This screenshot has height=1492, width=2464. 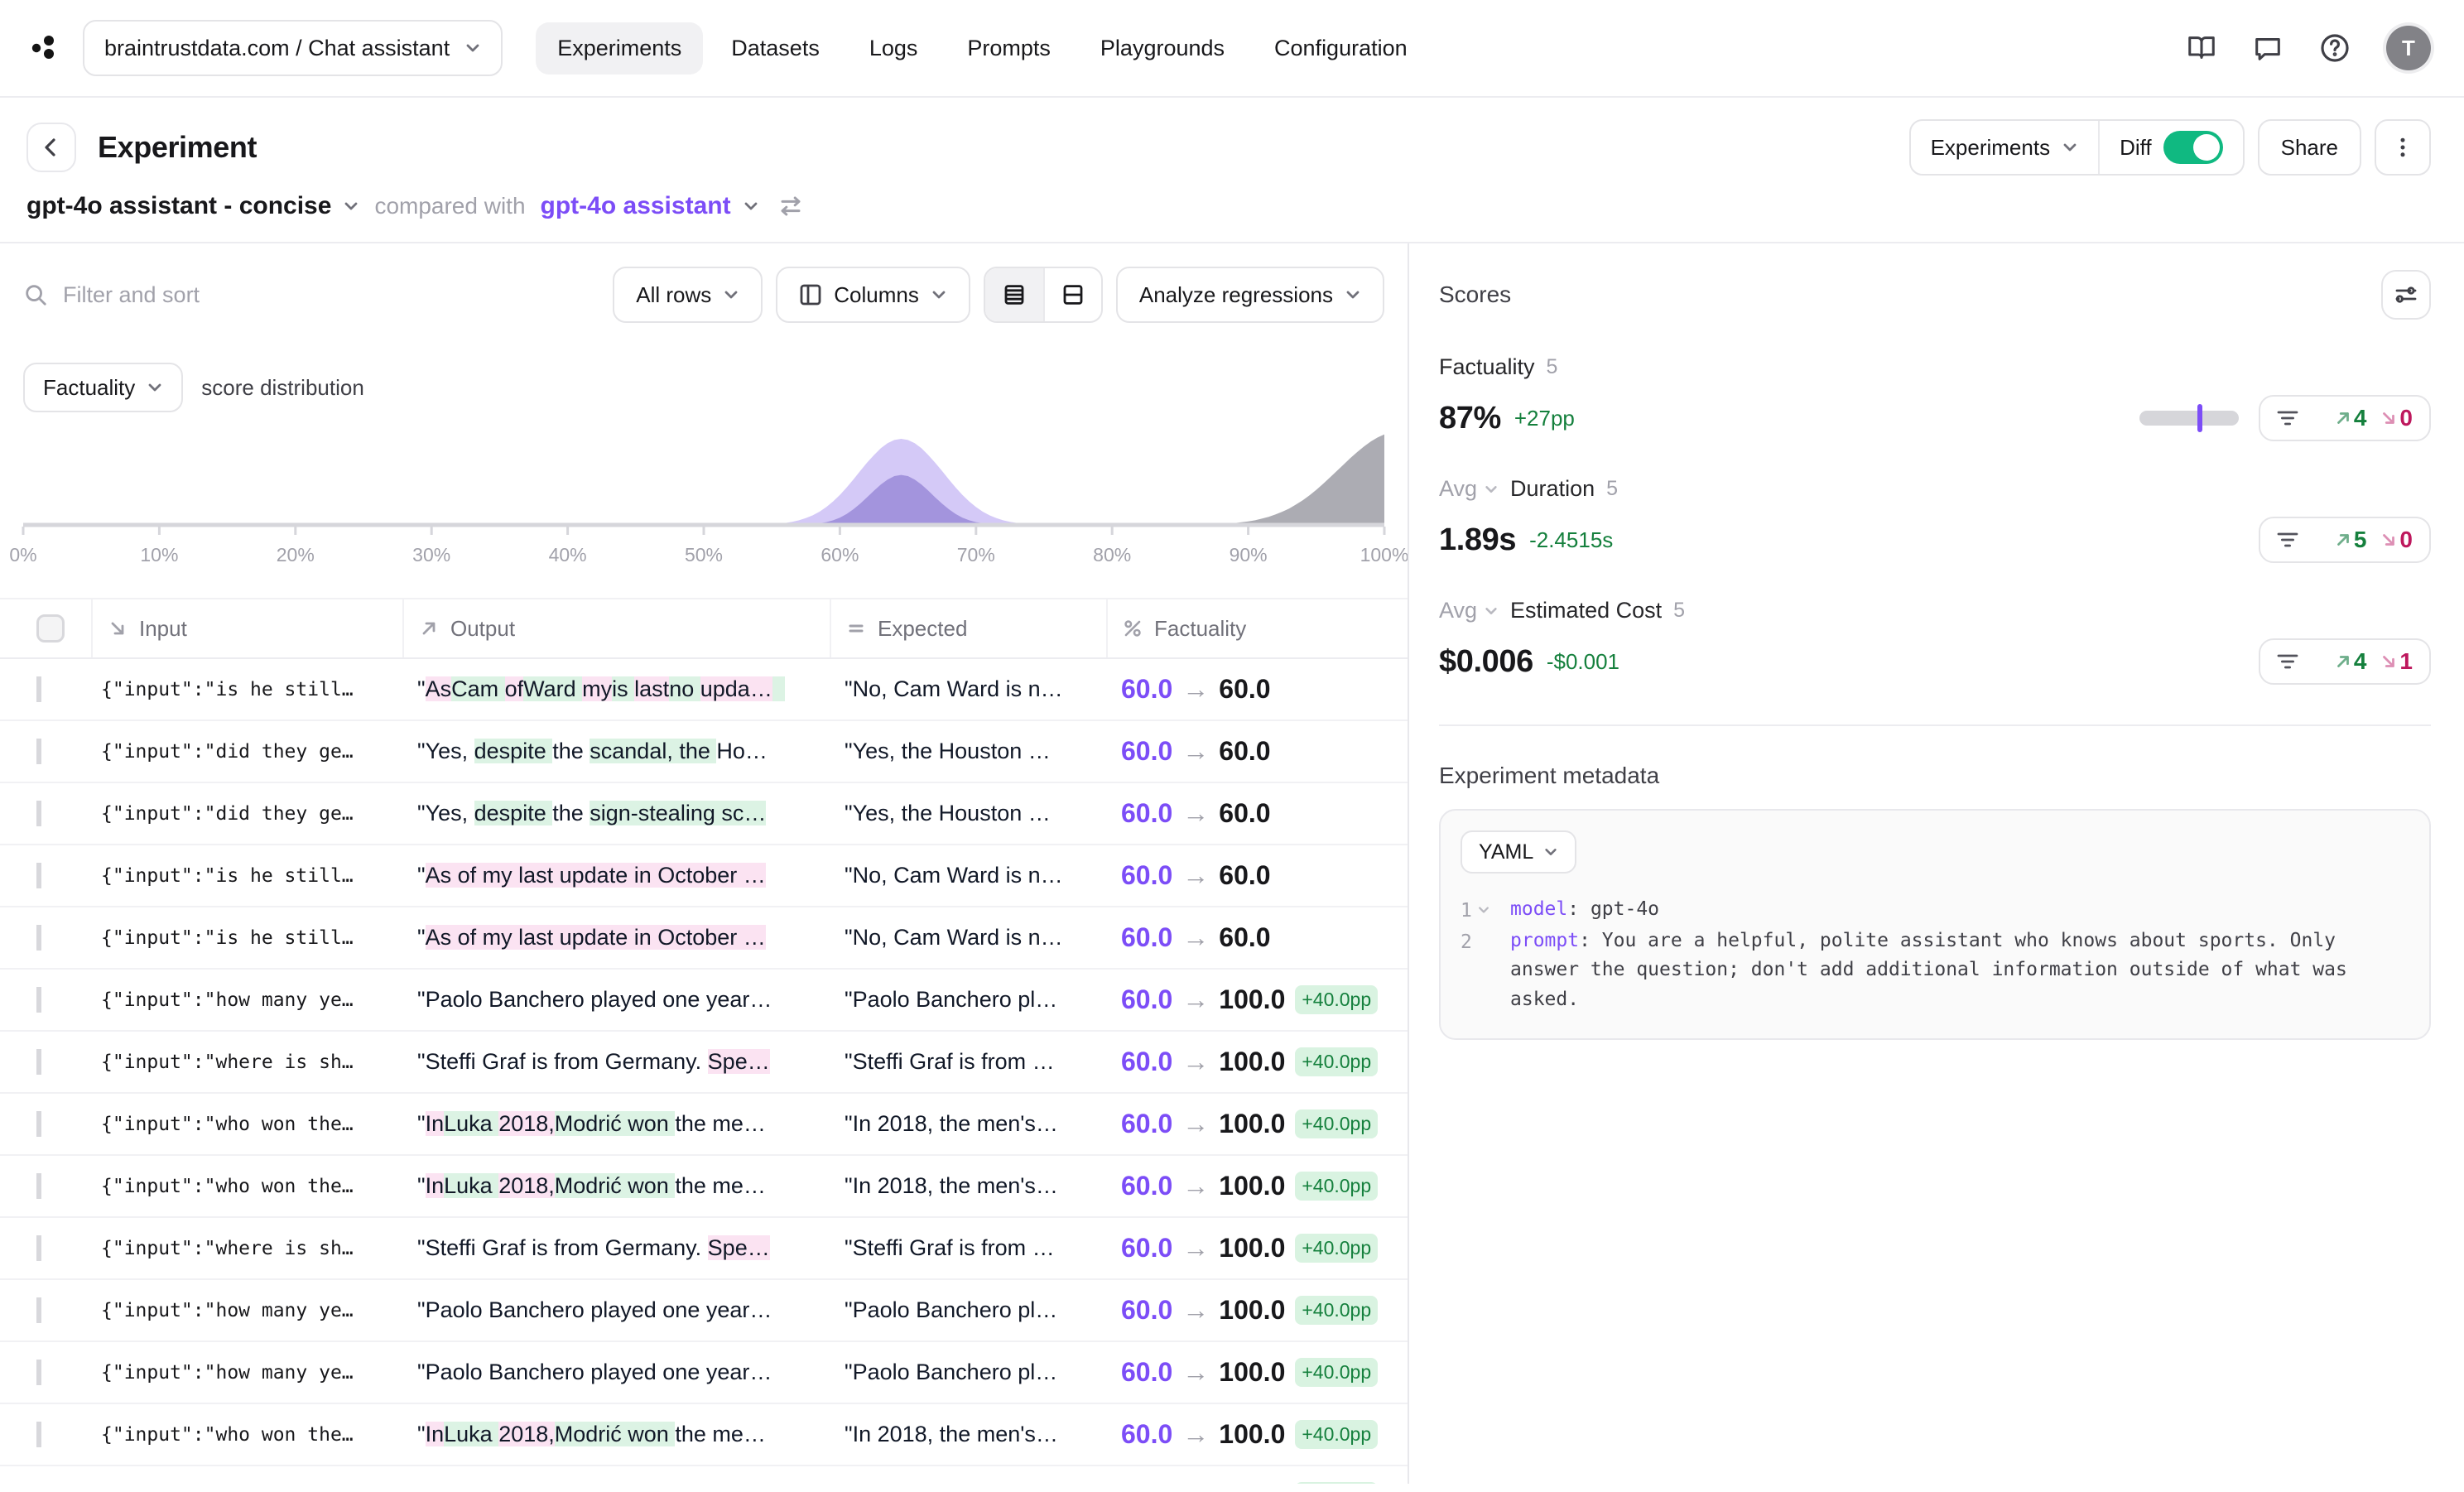 I want to click on scores-settings-button, so click(x=2406, y=295).